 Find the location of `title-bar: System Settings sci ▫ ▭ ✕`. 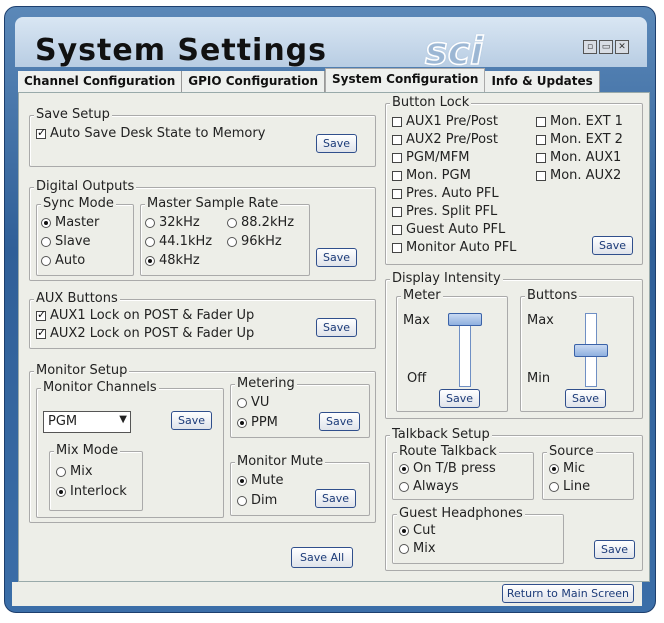

title-bar: System Settings sci ▫ ▭ ✕ is located at coordinates (331, 45).